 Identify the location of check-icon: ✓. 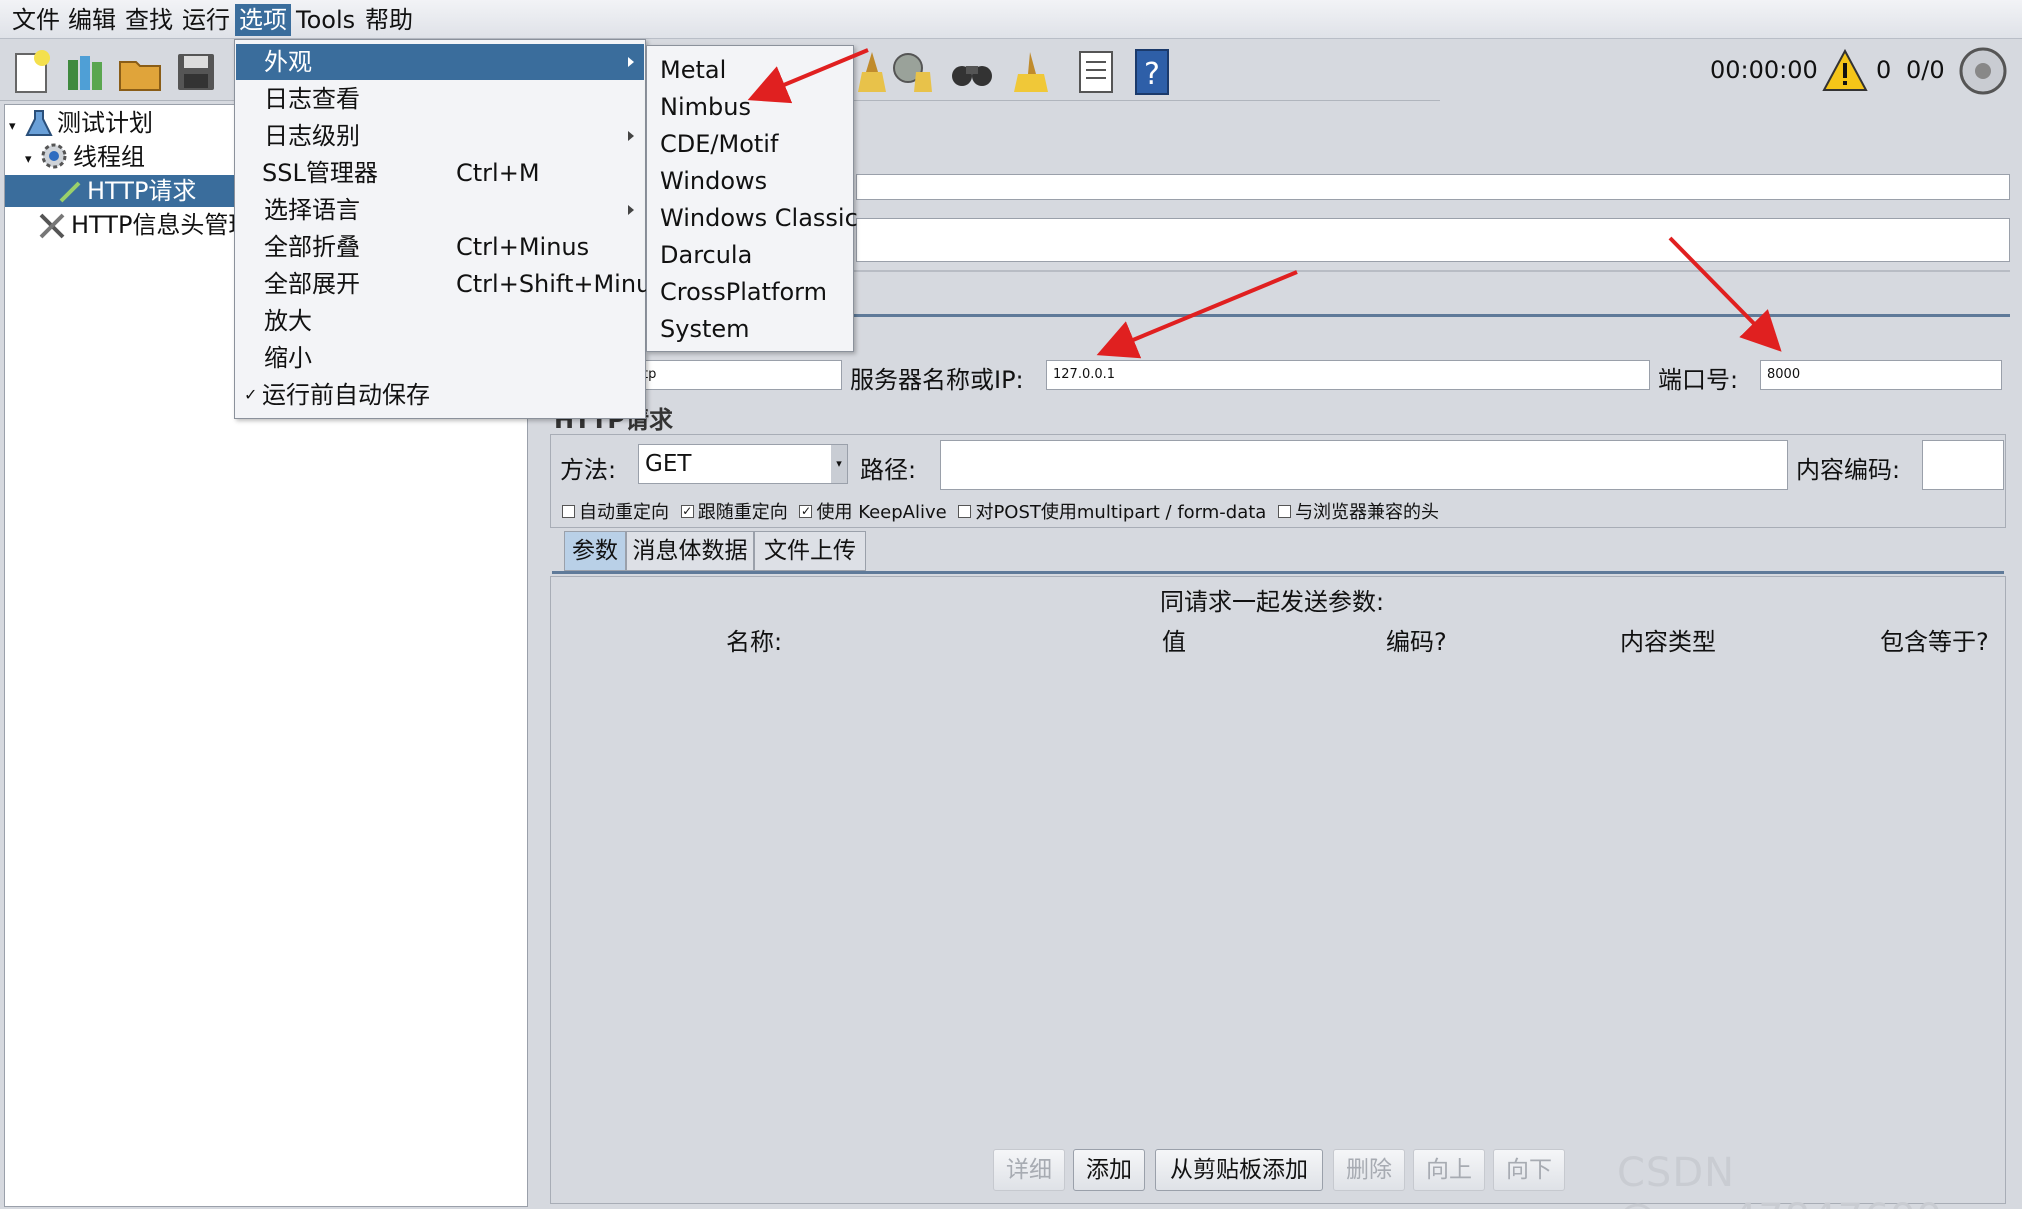
(251, 394).